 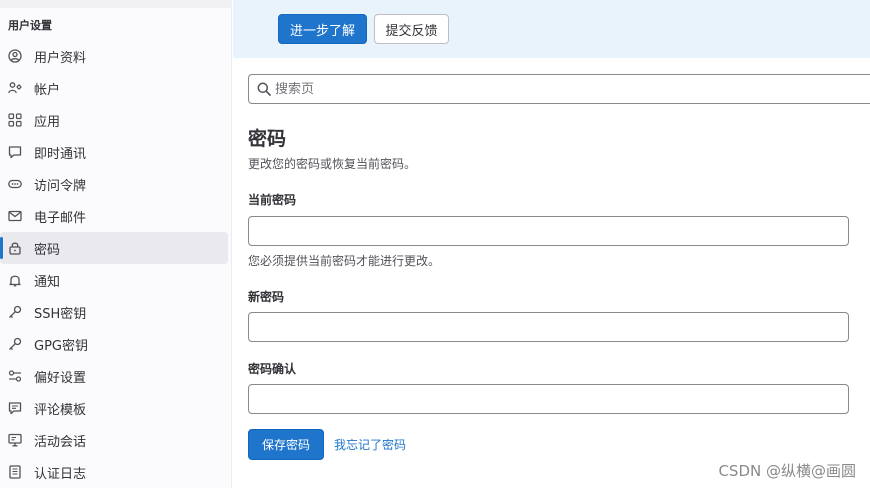 I want to click on monitor-icon, so click(x=15, y=440).